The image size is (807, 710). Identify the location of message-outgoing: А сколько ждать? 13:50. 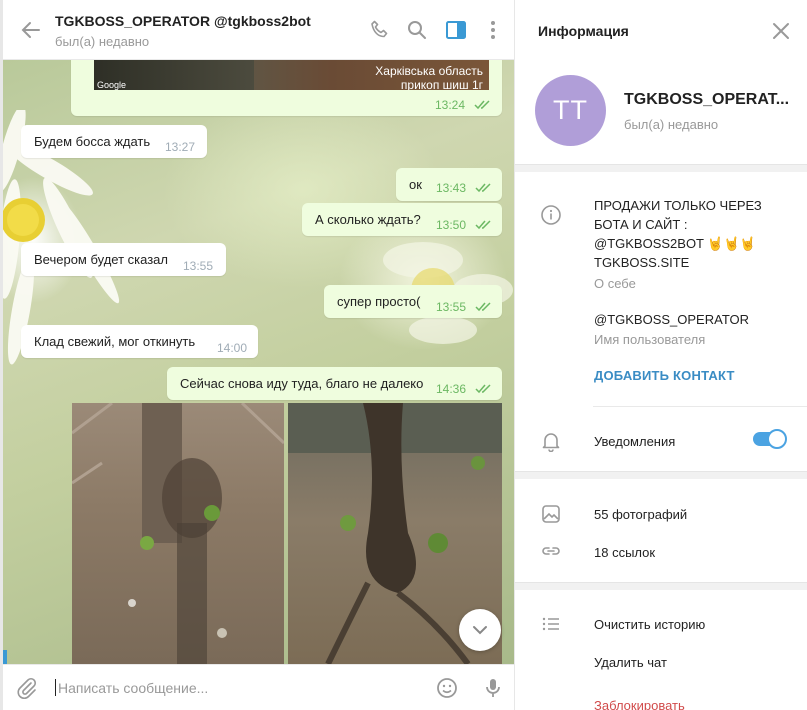
(402, 219).